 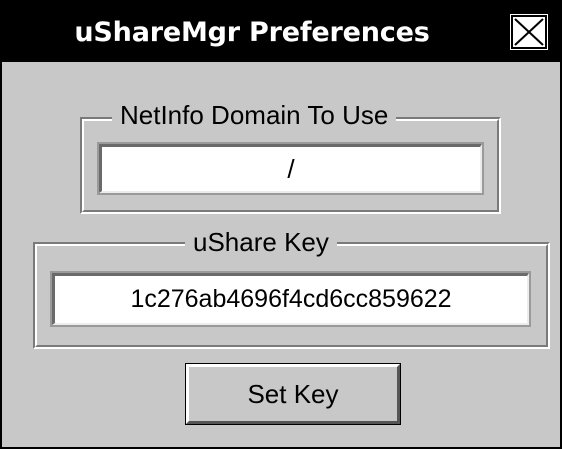 I want to click on title-bar: uShareMgr Preferences, so click(x=281, y=32).